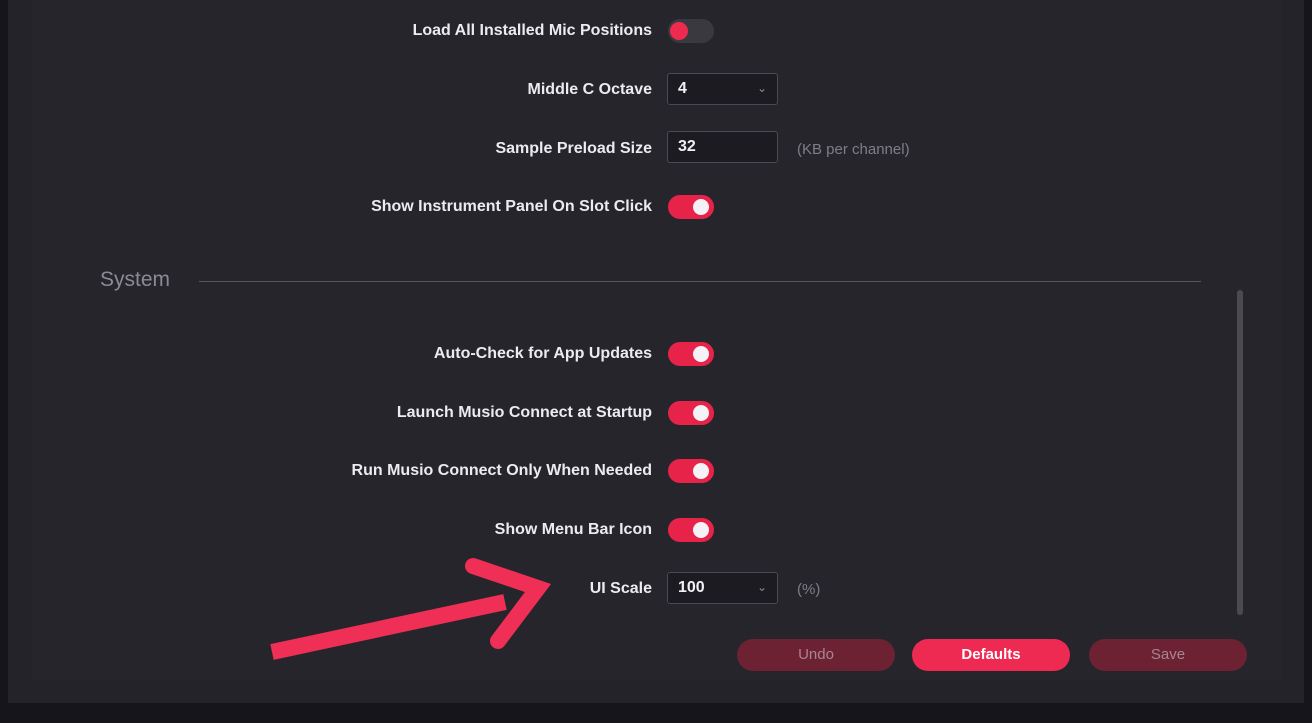 This screenshot has height=723, width=1312. Describe the element at coordinates (722, 147) in the screenshot. I see `sample-preload-input: 32` at that location.